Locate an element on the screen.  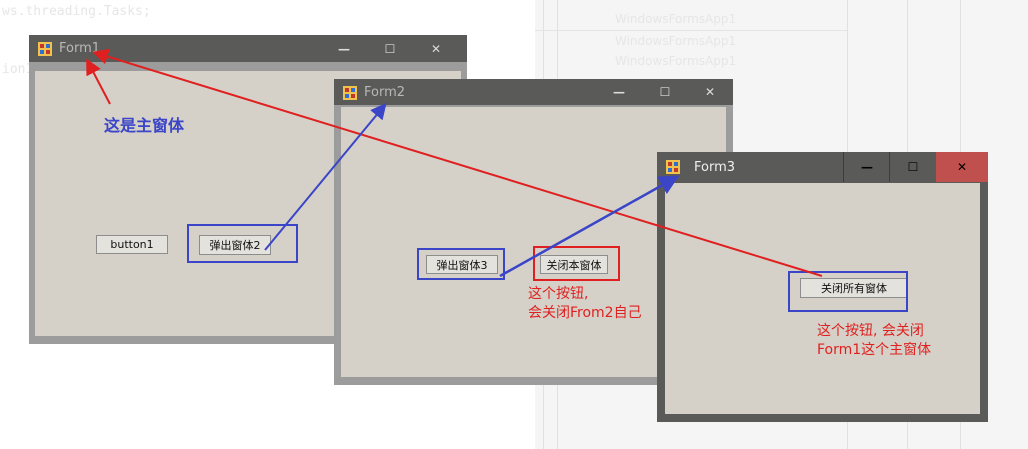
arrow-popup-to-form2 is located at coordinates (325, 176).